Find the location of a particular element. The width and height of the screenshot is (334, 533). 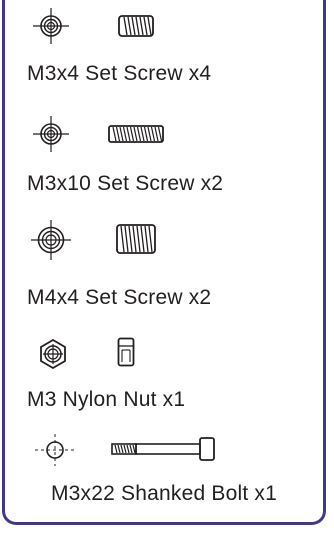

hex-nut-icon is located at coordinates (53, 354).